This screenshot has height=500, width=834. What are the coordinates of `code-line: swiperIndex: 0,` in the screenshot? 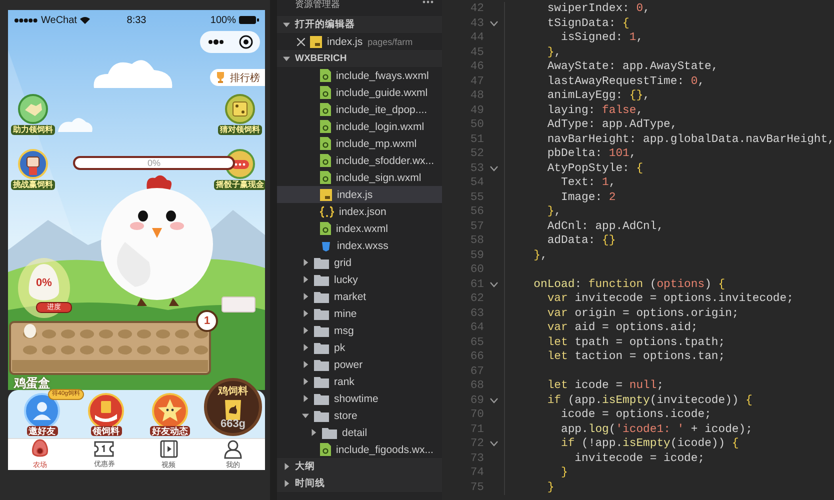 It's located at (577, 9).